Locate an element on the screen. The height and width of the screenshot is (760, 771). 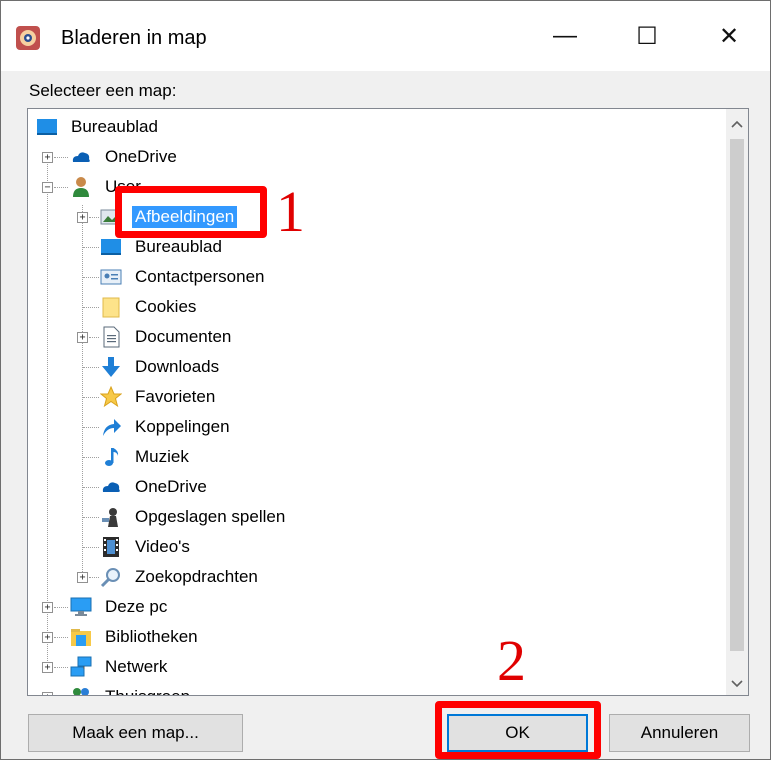
prompt-label: Selecteer een map: is located at coordinates (103, 90).